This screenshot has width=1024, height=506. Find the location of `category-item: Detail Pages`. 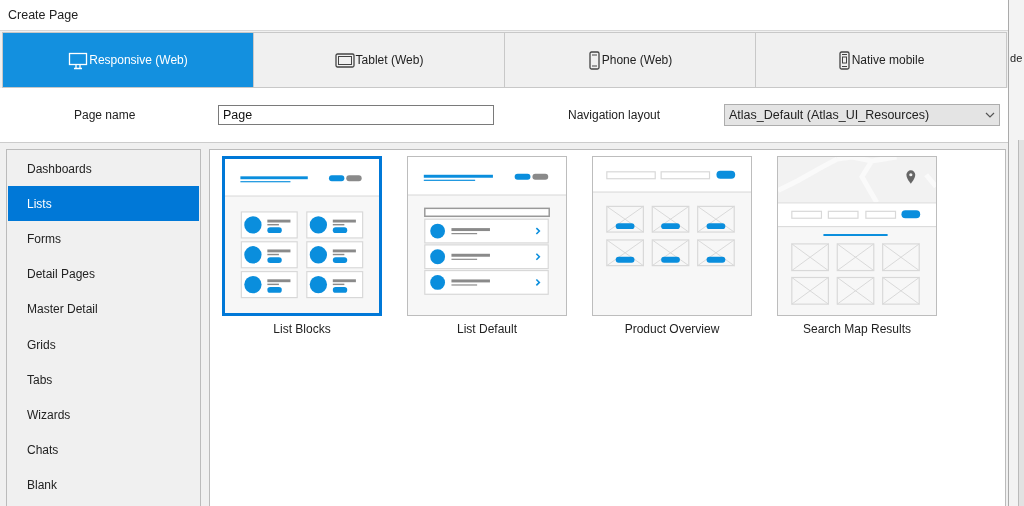

category-item: Detail Pages is located at coordinates (103, 274).